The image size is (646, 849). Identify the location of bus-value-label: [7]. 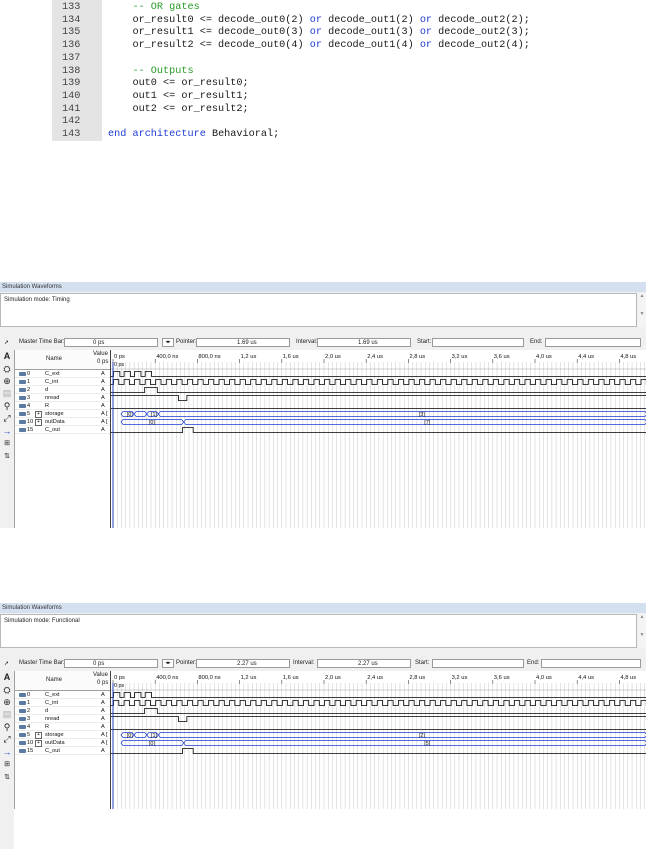
(427, 423).